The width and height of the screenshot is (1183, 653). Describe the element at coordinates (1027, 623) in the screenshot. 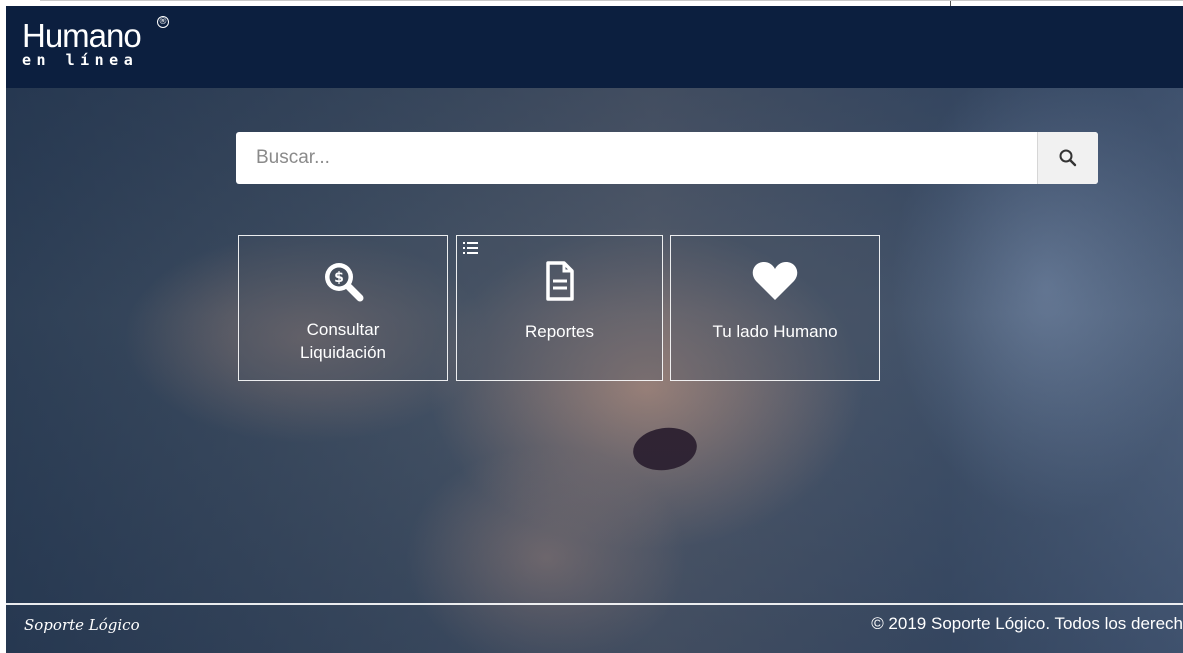

I see `footer-copyright: © 2019 Soporte Lógico. Todos los derech` at that location.